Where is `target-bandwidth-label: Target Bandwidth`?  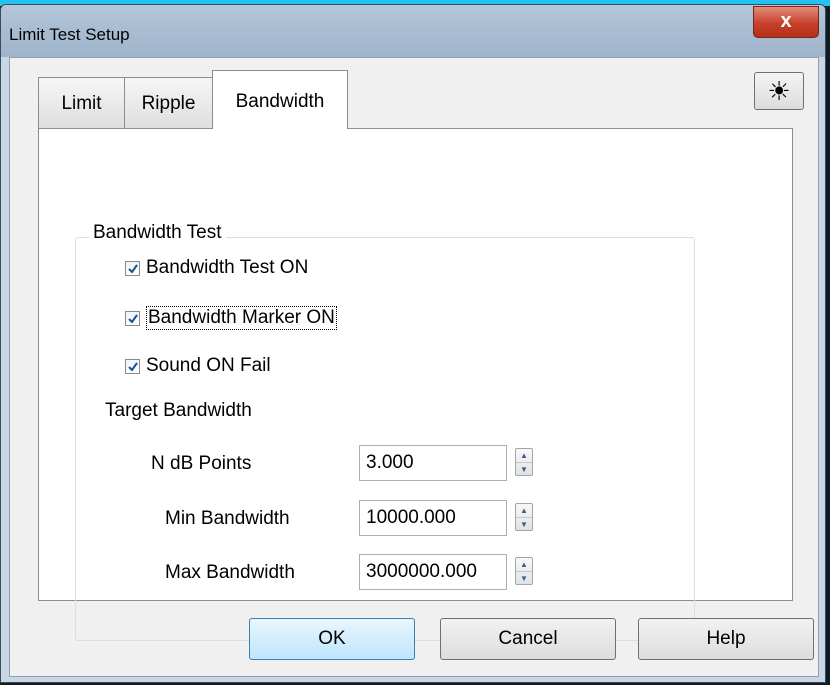
target-bandwidth-label: Target Bandwidth is located at coordinates (178, 410).